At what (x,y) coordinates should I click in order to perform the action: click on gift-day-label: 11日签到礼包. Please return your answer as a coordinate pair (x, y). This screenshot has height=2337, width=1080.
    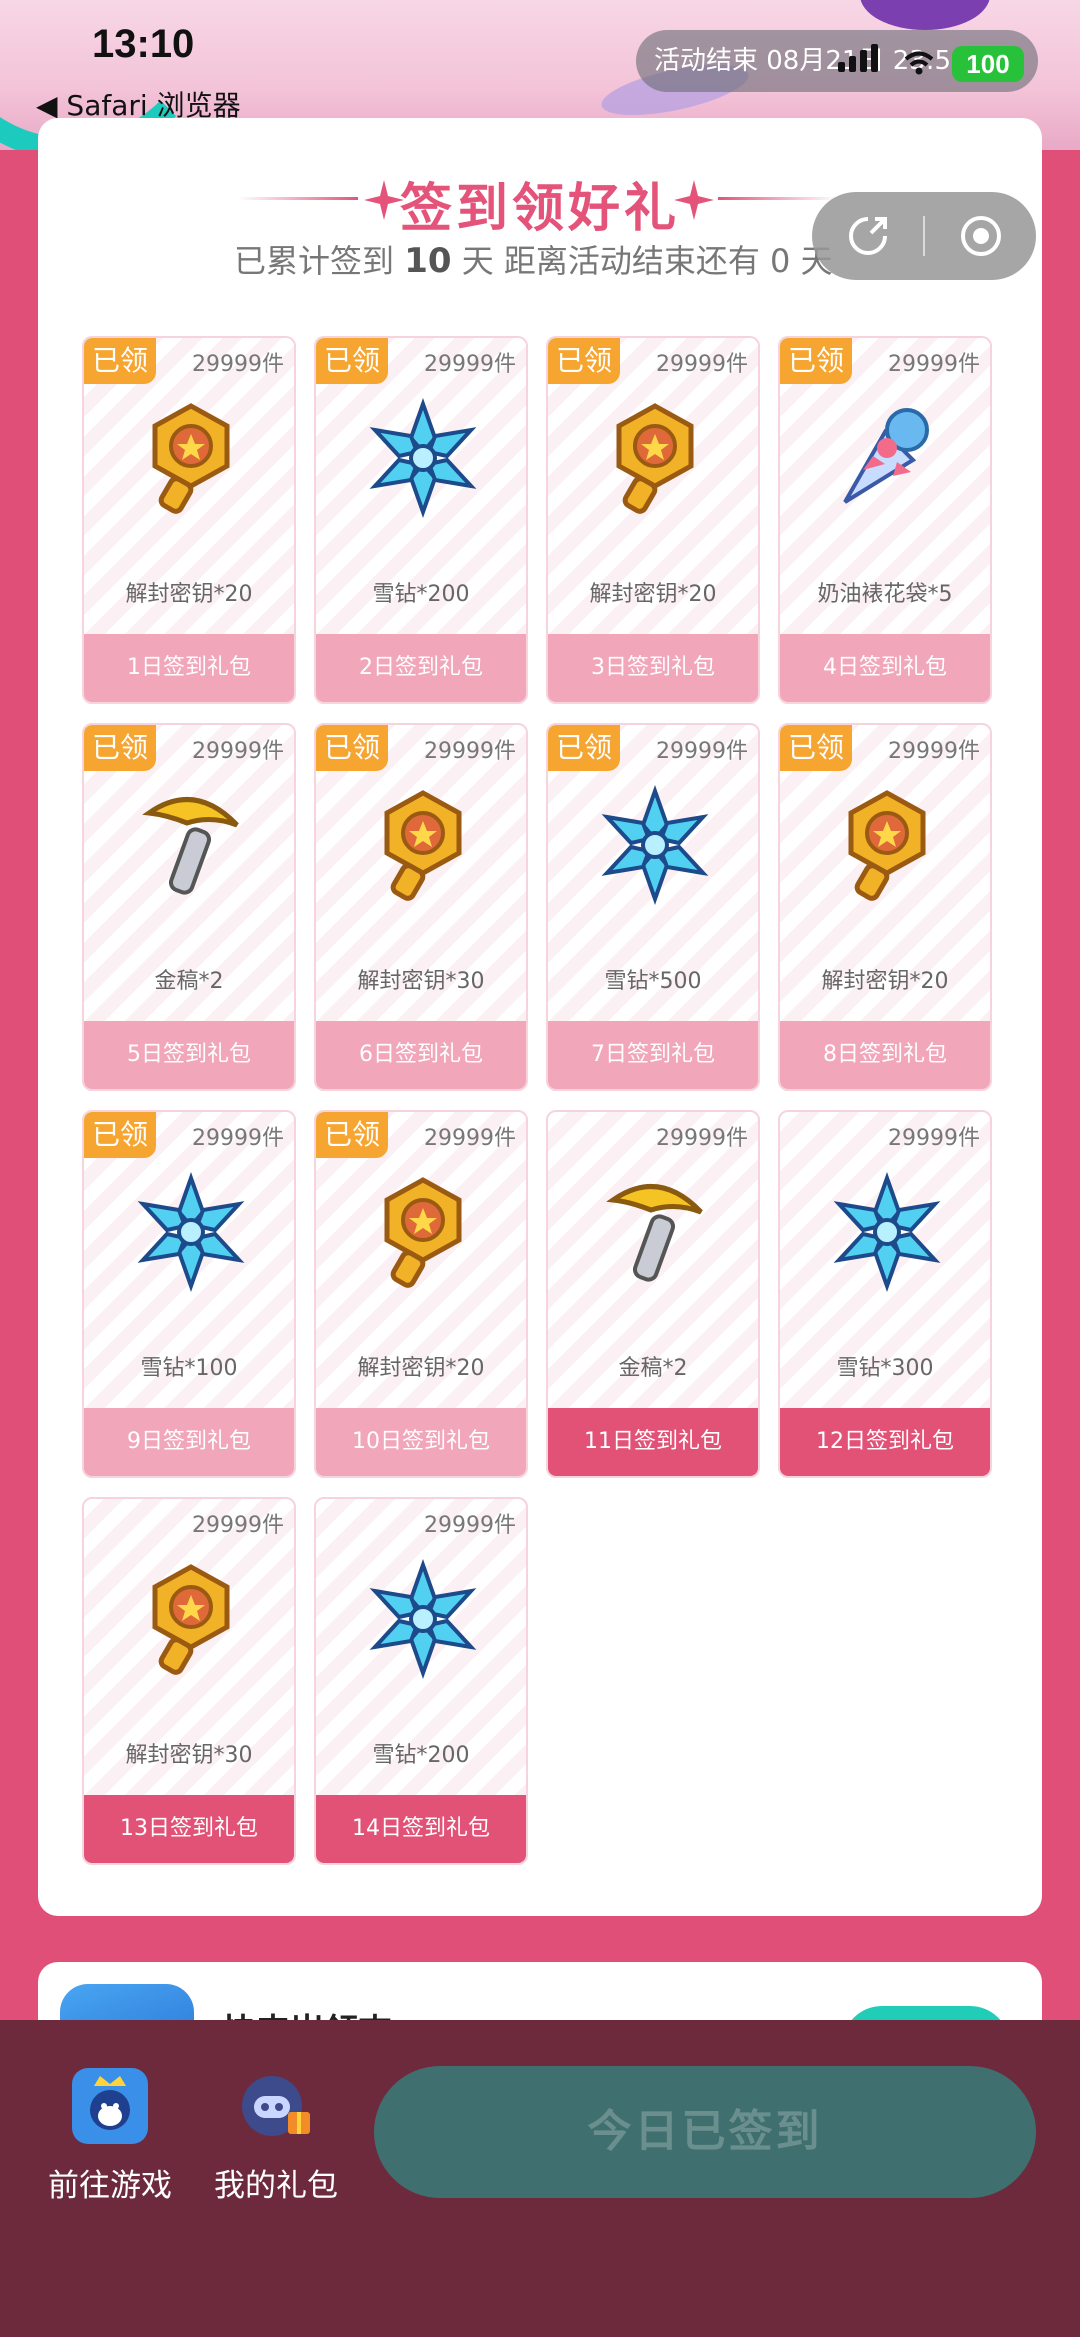
    Looking at the image, I should click on (653, 1442).